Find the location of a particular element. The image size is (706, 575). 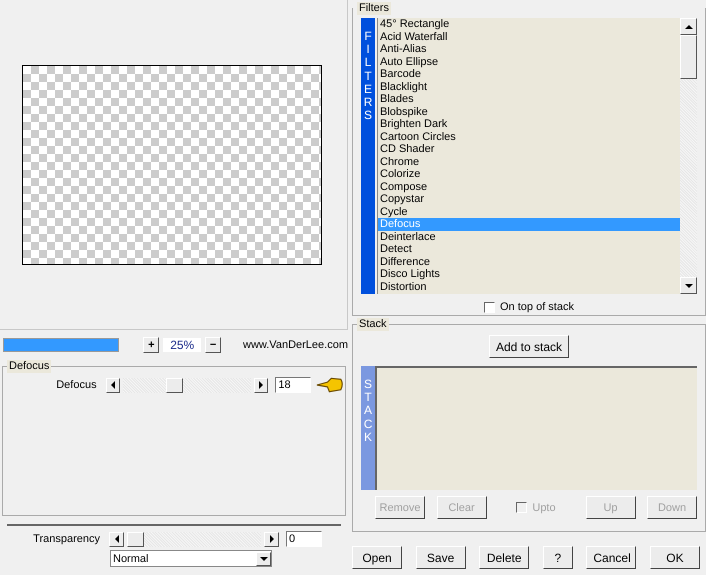

group-title: Stack is located at coordinates (373, 324).